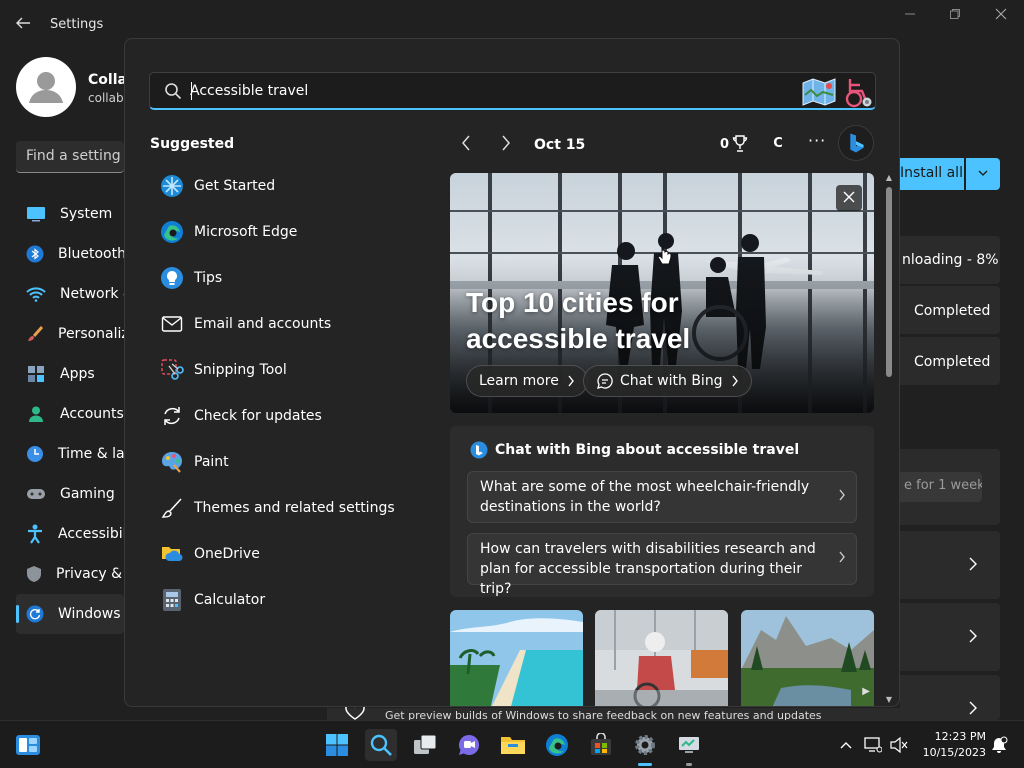 The width and height of the screenshot is (1024, 768). What do you see at coordinates (689, 747) in the screenshot?
I see `app-taskbar-button` at bounding box center [689, 747].